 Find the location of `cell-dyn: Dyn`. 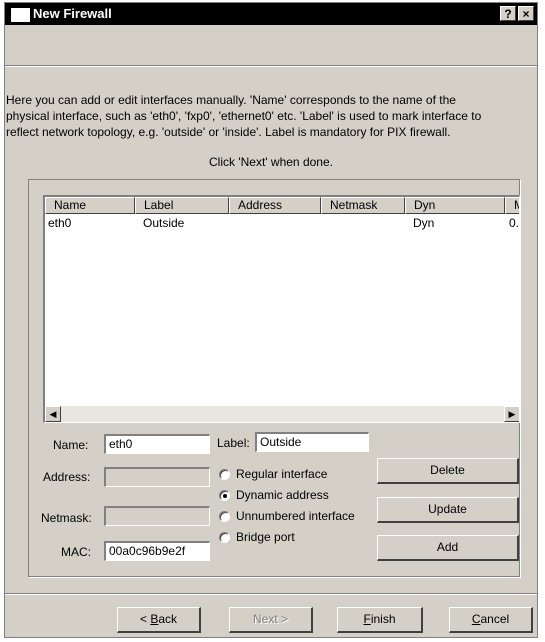

cell-dyn: Dyn is located at coordinates (424, 223).